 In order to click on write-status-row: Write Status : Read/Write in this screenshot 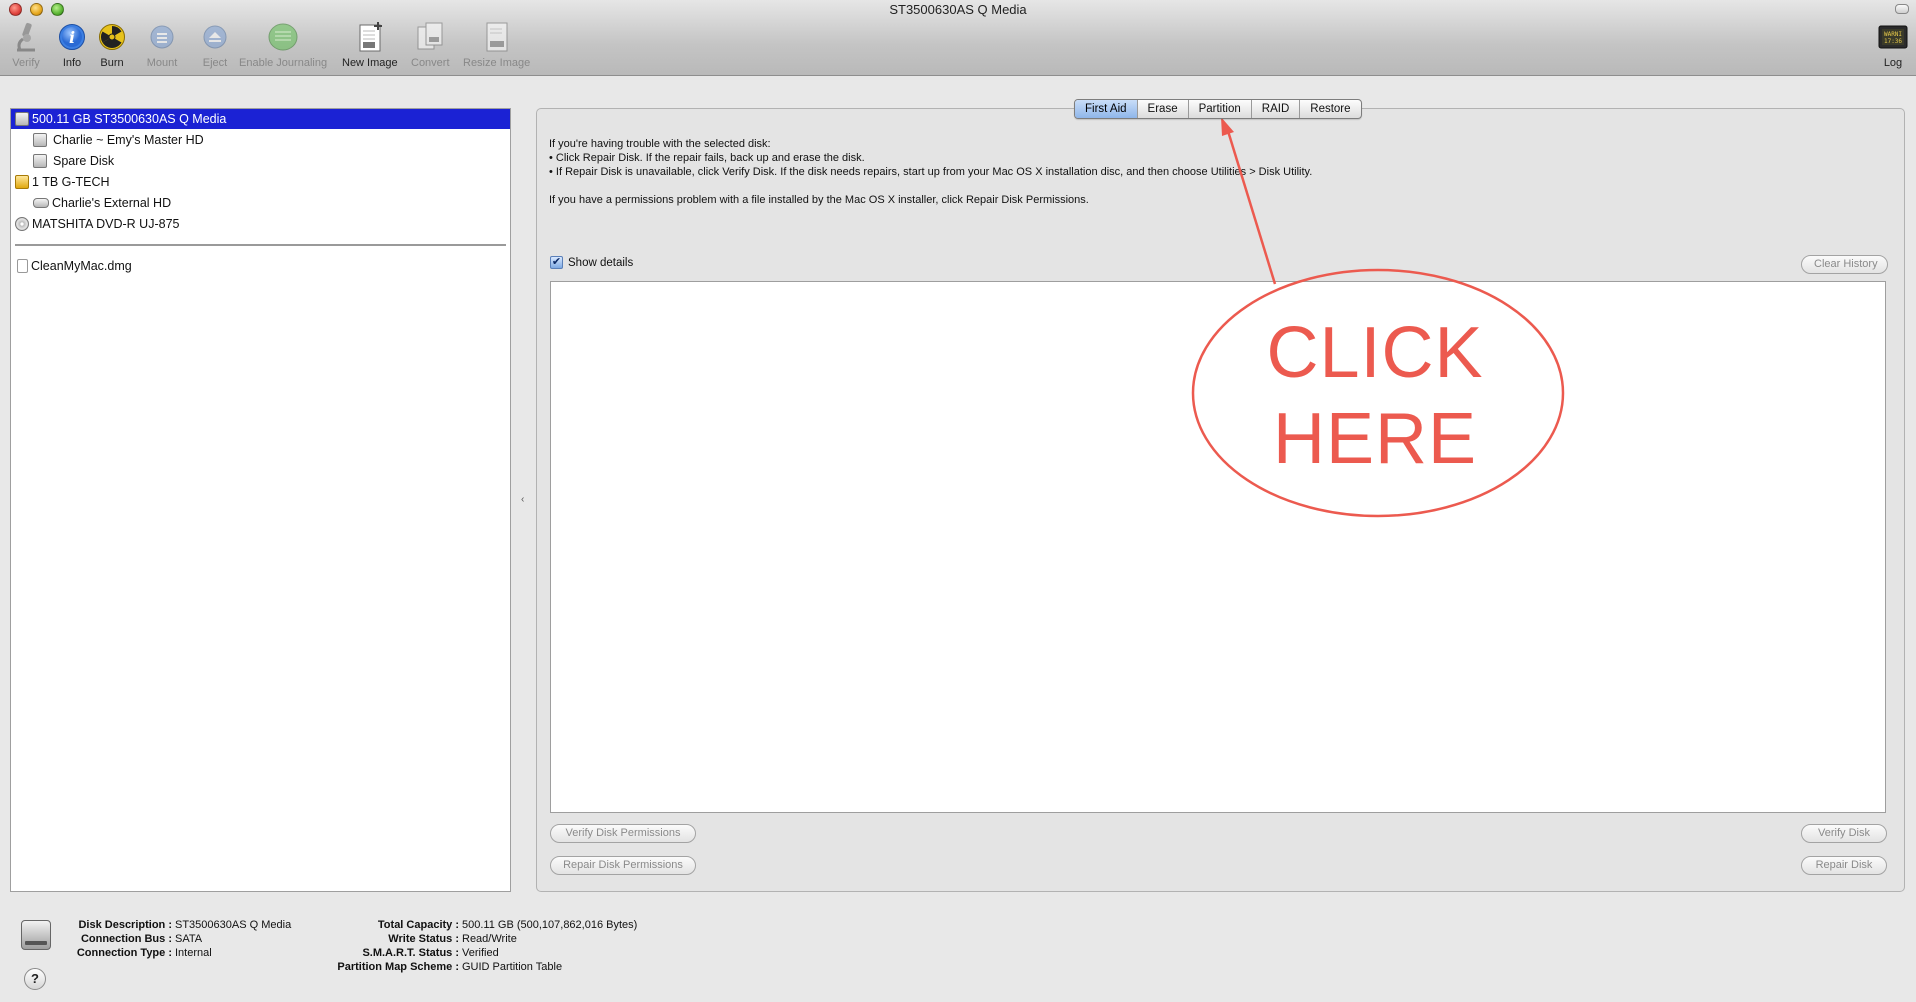, I will do `click(478, 939)`.